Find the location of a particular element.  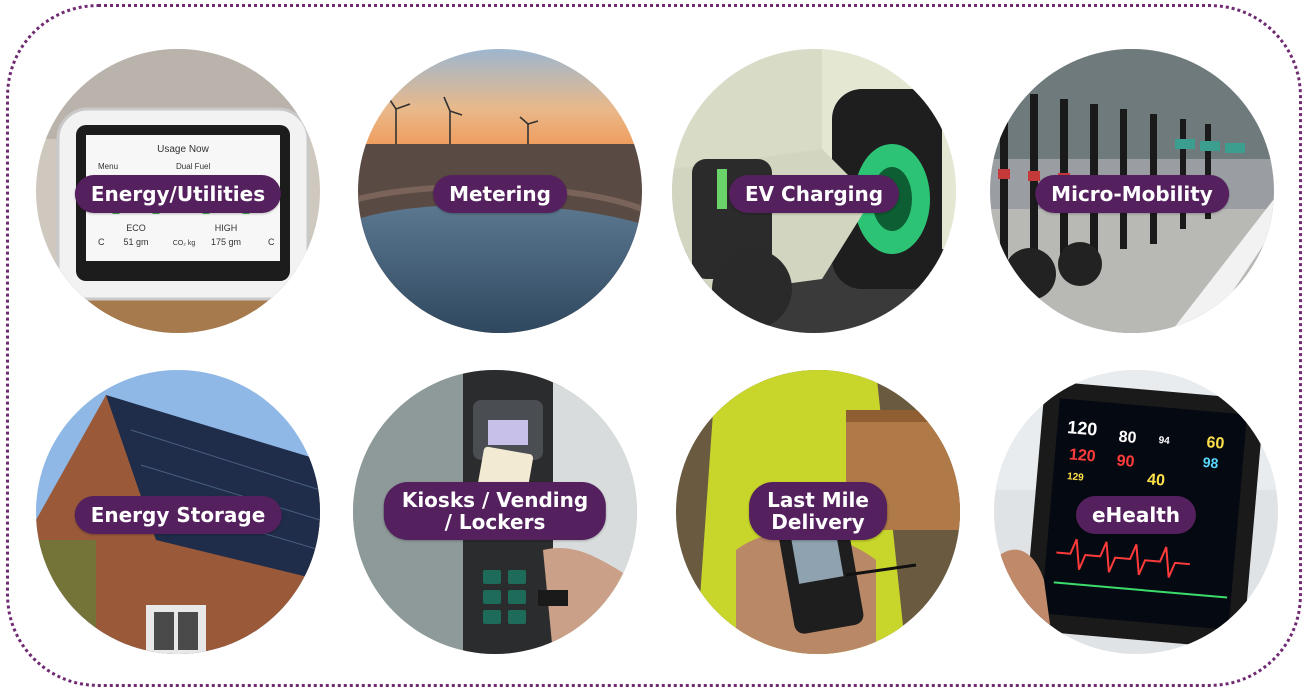

tile-metering: Metering is located at coordinates (500, 191).